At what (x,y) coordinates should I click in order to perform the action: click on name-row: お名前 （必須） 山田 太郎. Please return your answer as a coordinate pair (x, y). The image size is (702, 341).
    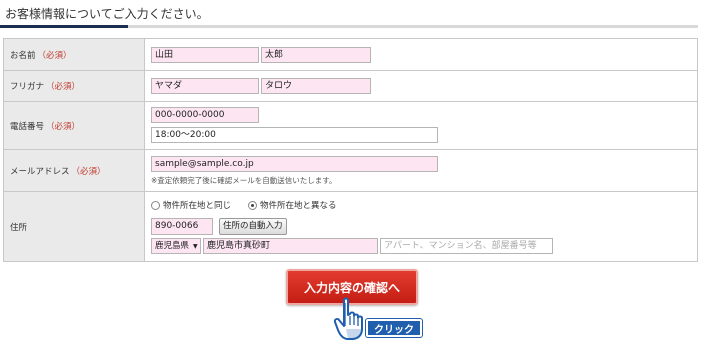
    Looking at the image, I should click on (350, 54).